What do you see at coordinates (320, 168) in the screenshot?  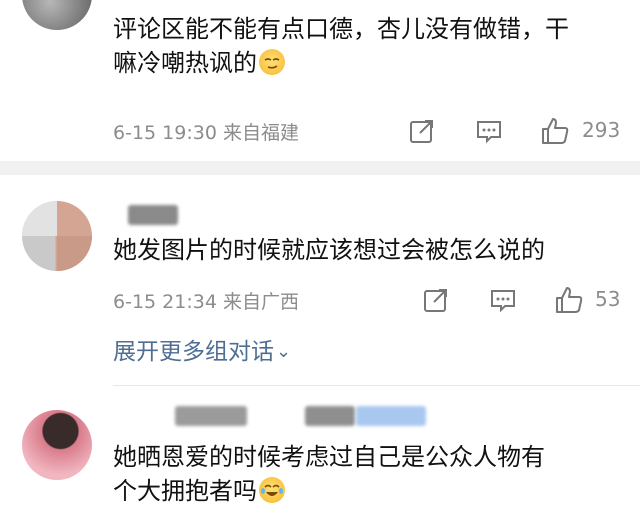 I see `section-divider` at bounding box center [320, 168].